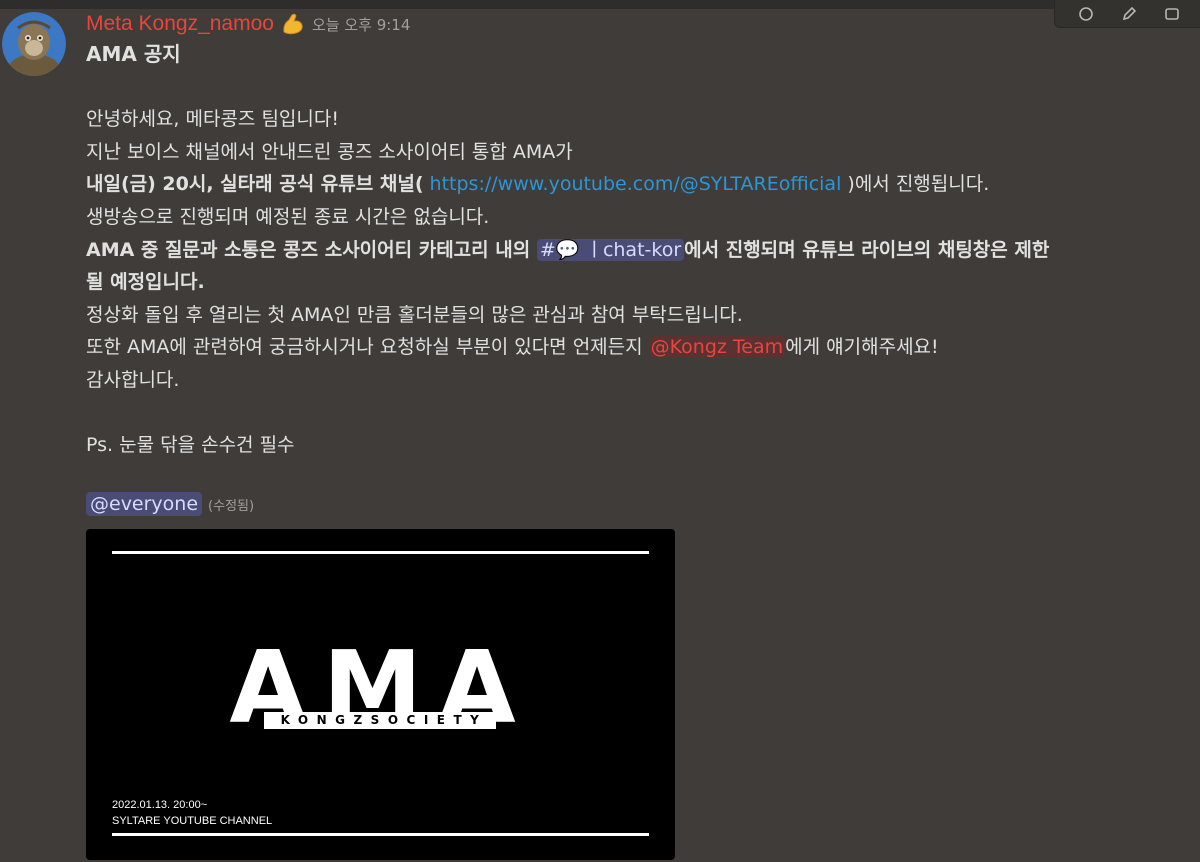  I want to click on everyone-row: @everyone (수정됨), so click(170, 504).